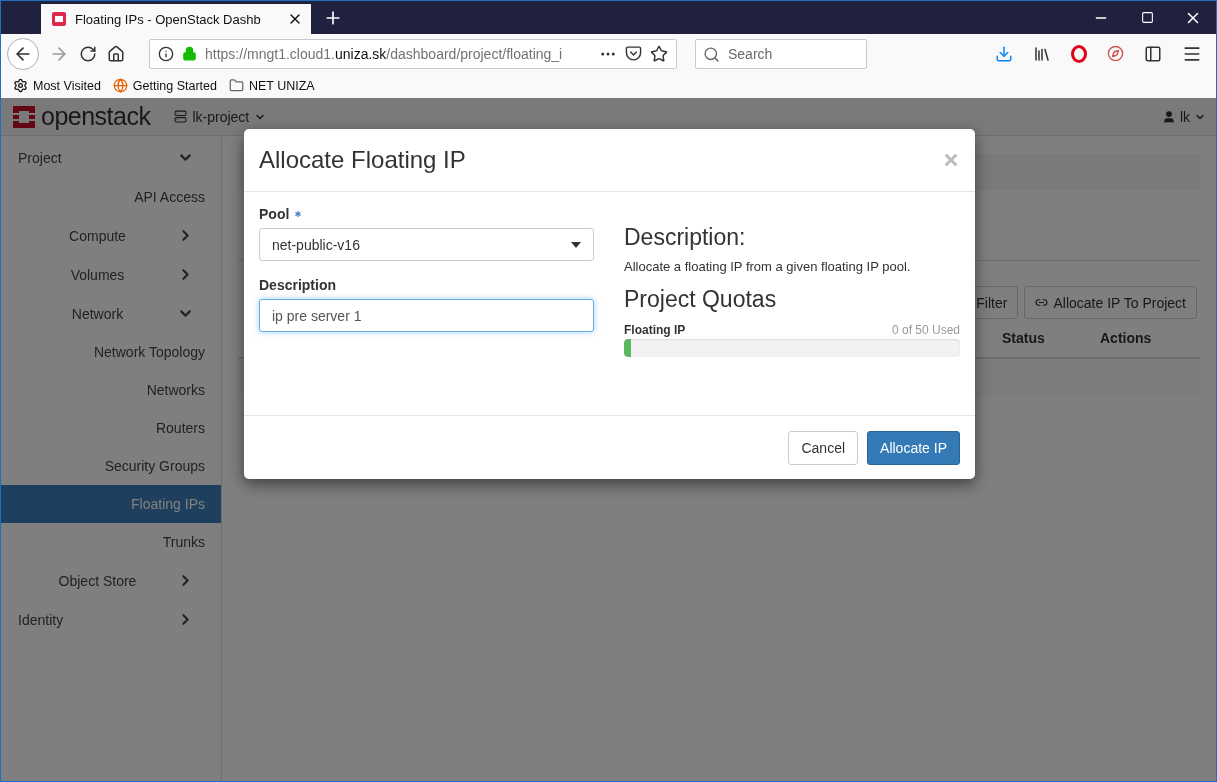 This screenshot has height=782, width=1217. I want to click on pocket-icon, so click(633, 53).